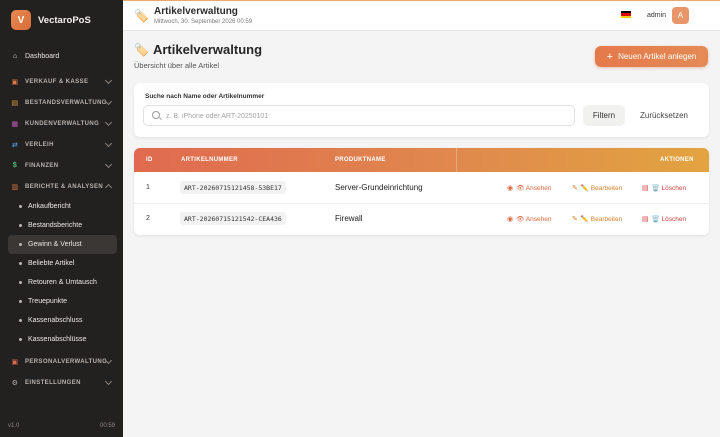  What do you see at coordinates (62, 282) in the screenshot?
I see `sidebar-item-returns: Retouren & Umtausch` at bounding box center [62, 282].